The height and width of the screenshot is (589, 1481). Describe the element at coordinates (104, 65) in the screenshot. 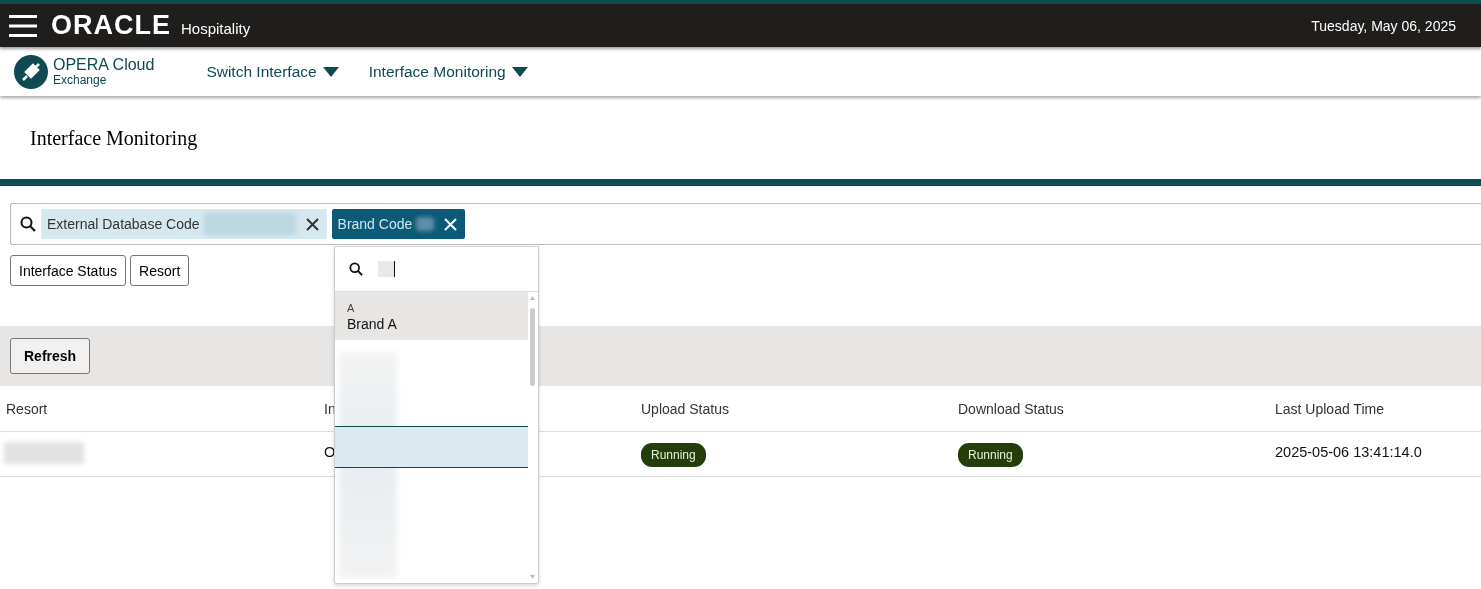

I see `app-name: OPERA Cloud` at that location.